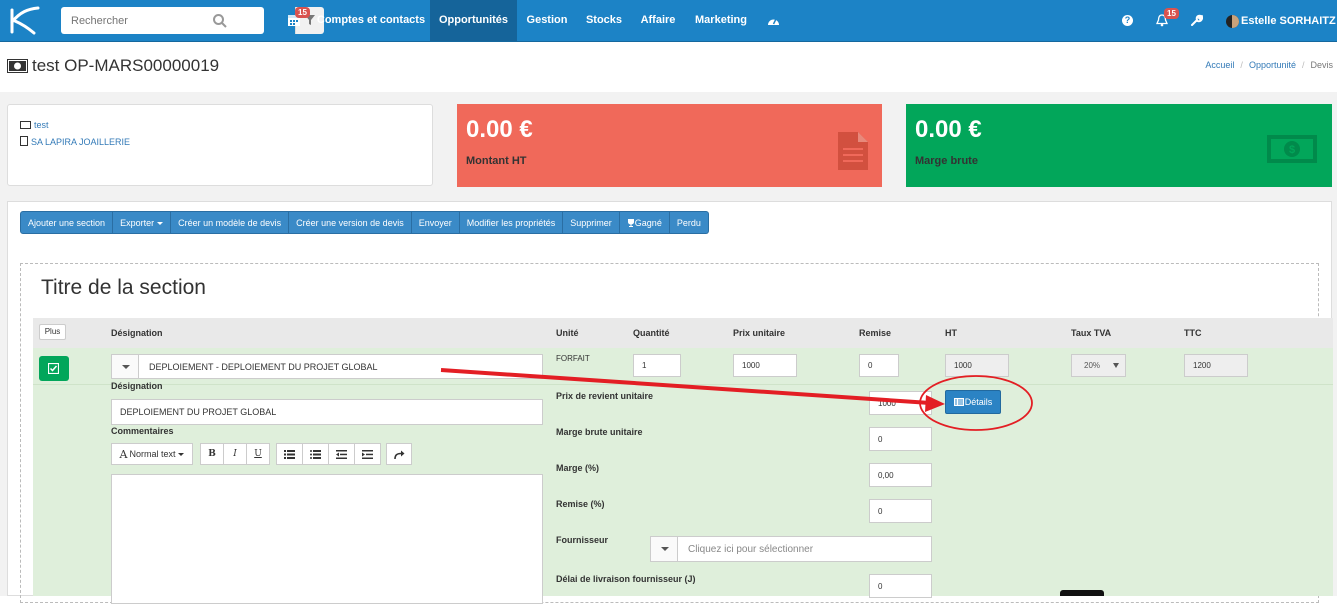 This screenshot has height=604, width=1337. Describe the element at coordinates (41, 125) in the screenshot. I see `link-opportunity-label: test` at that location.